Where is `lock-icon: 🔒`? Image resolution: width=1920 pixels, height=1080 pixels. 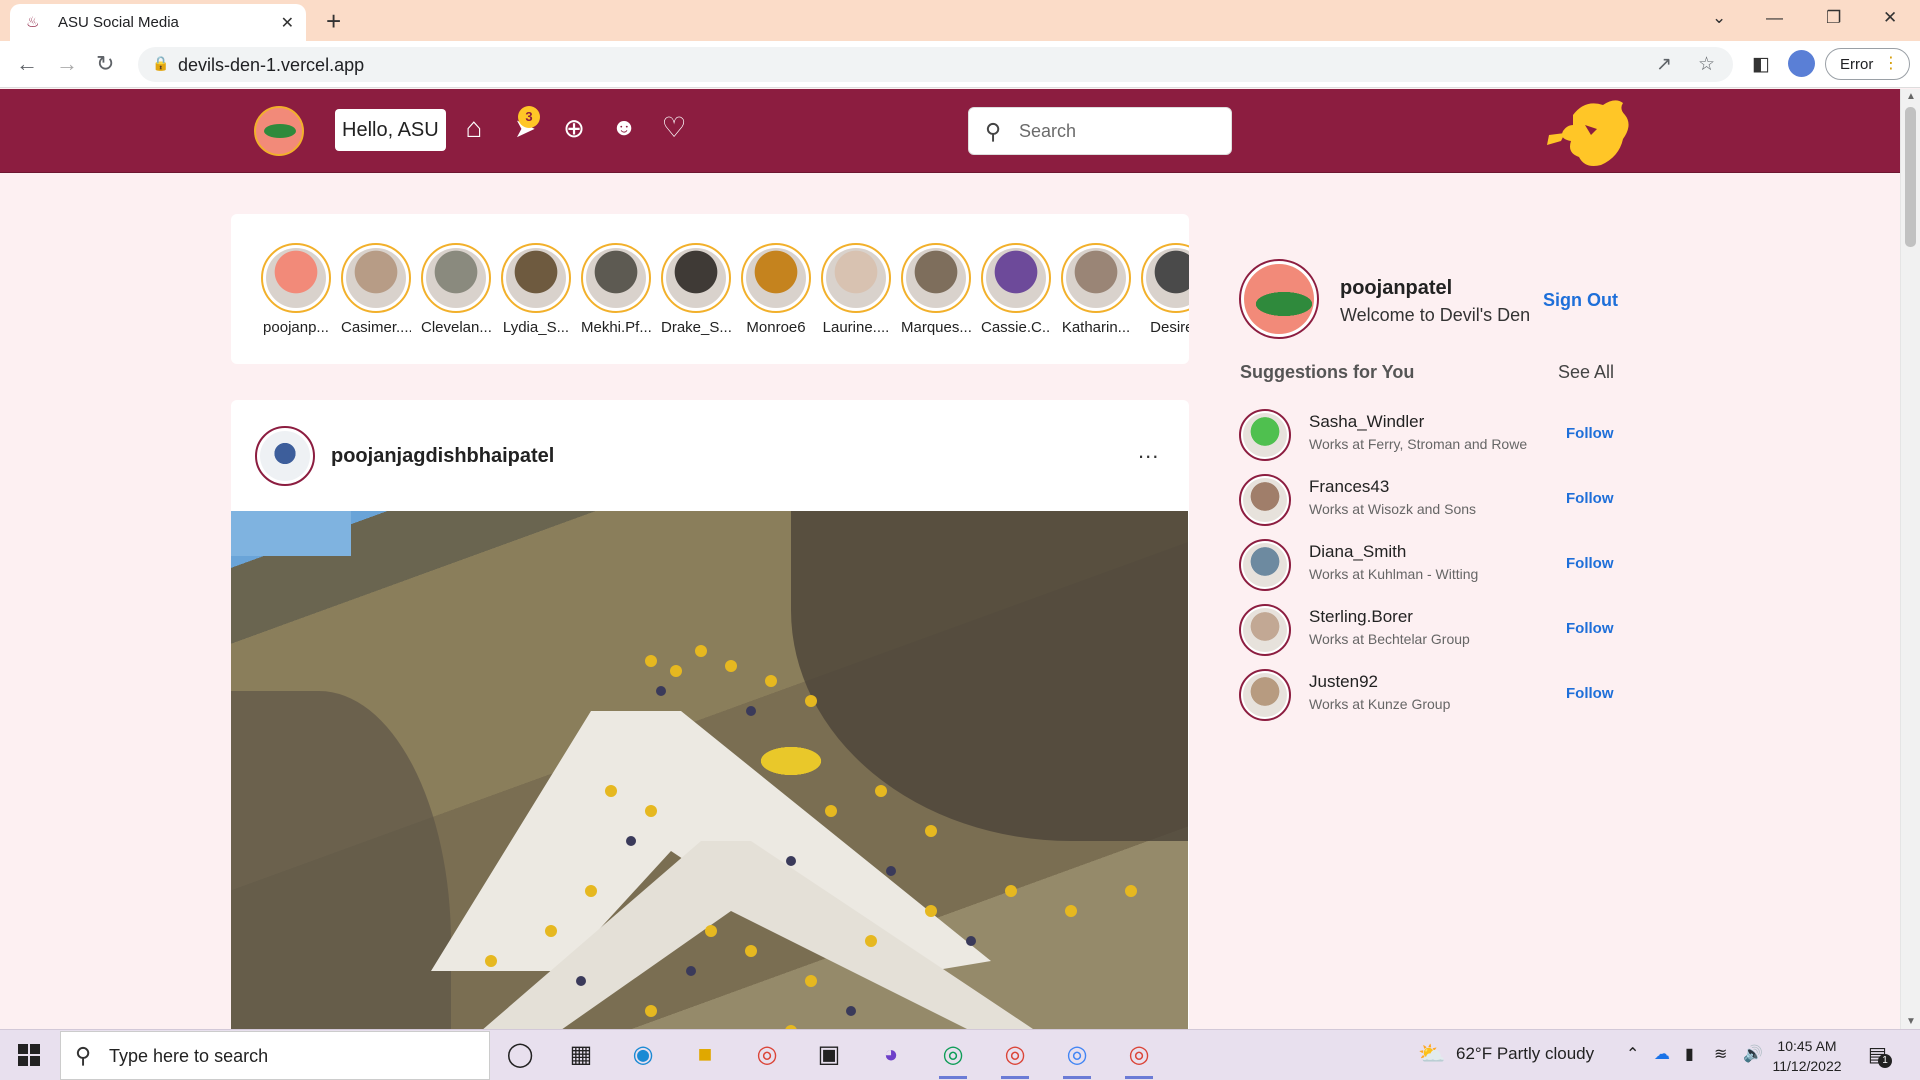
lock-icon: 🔒 is located at coordinates (160, 63).